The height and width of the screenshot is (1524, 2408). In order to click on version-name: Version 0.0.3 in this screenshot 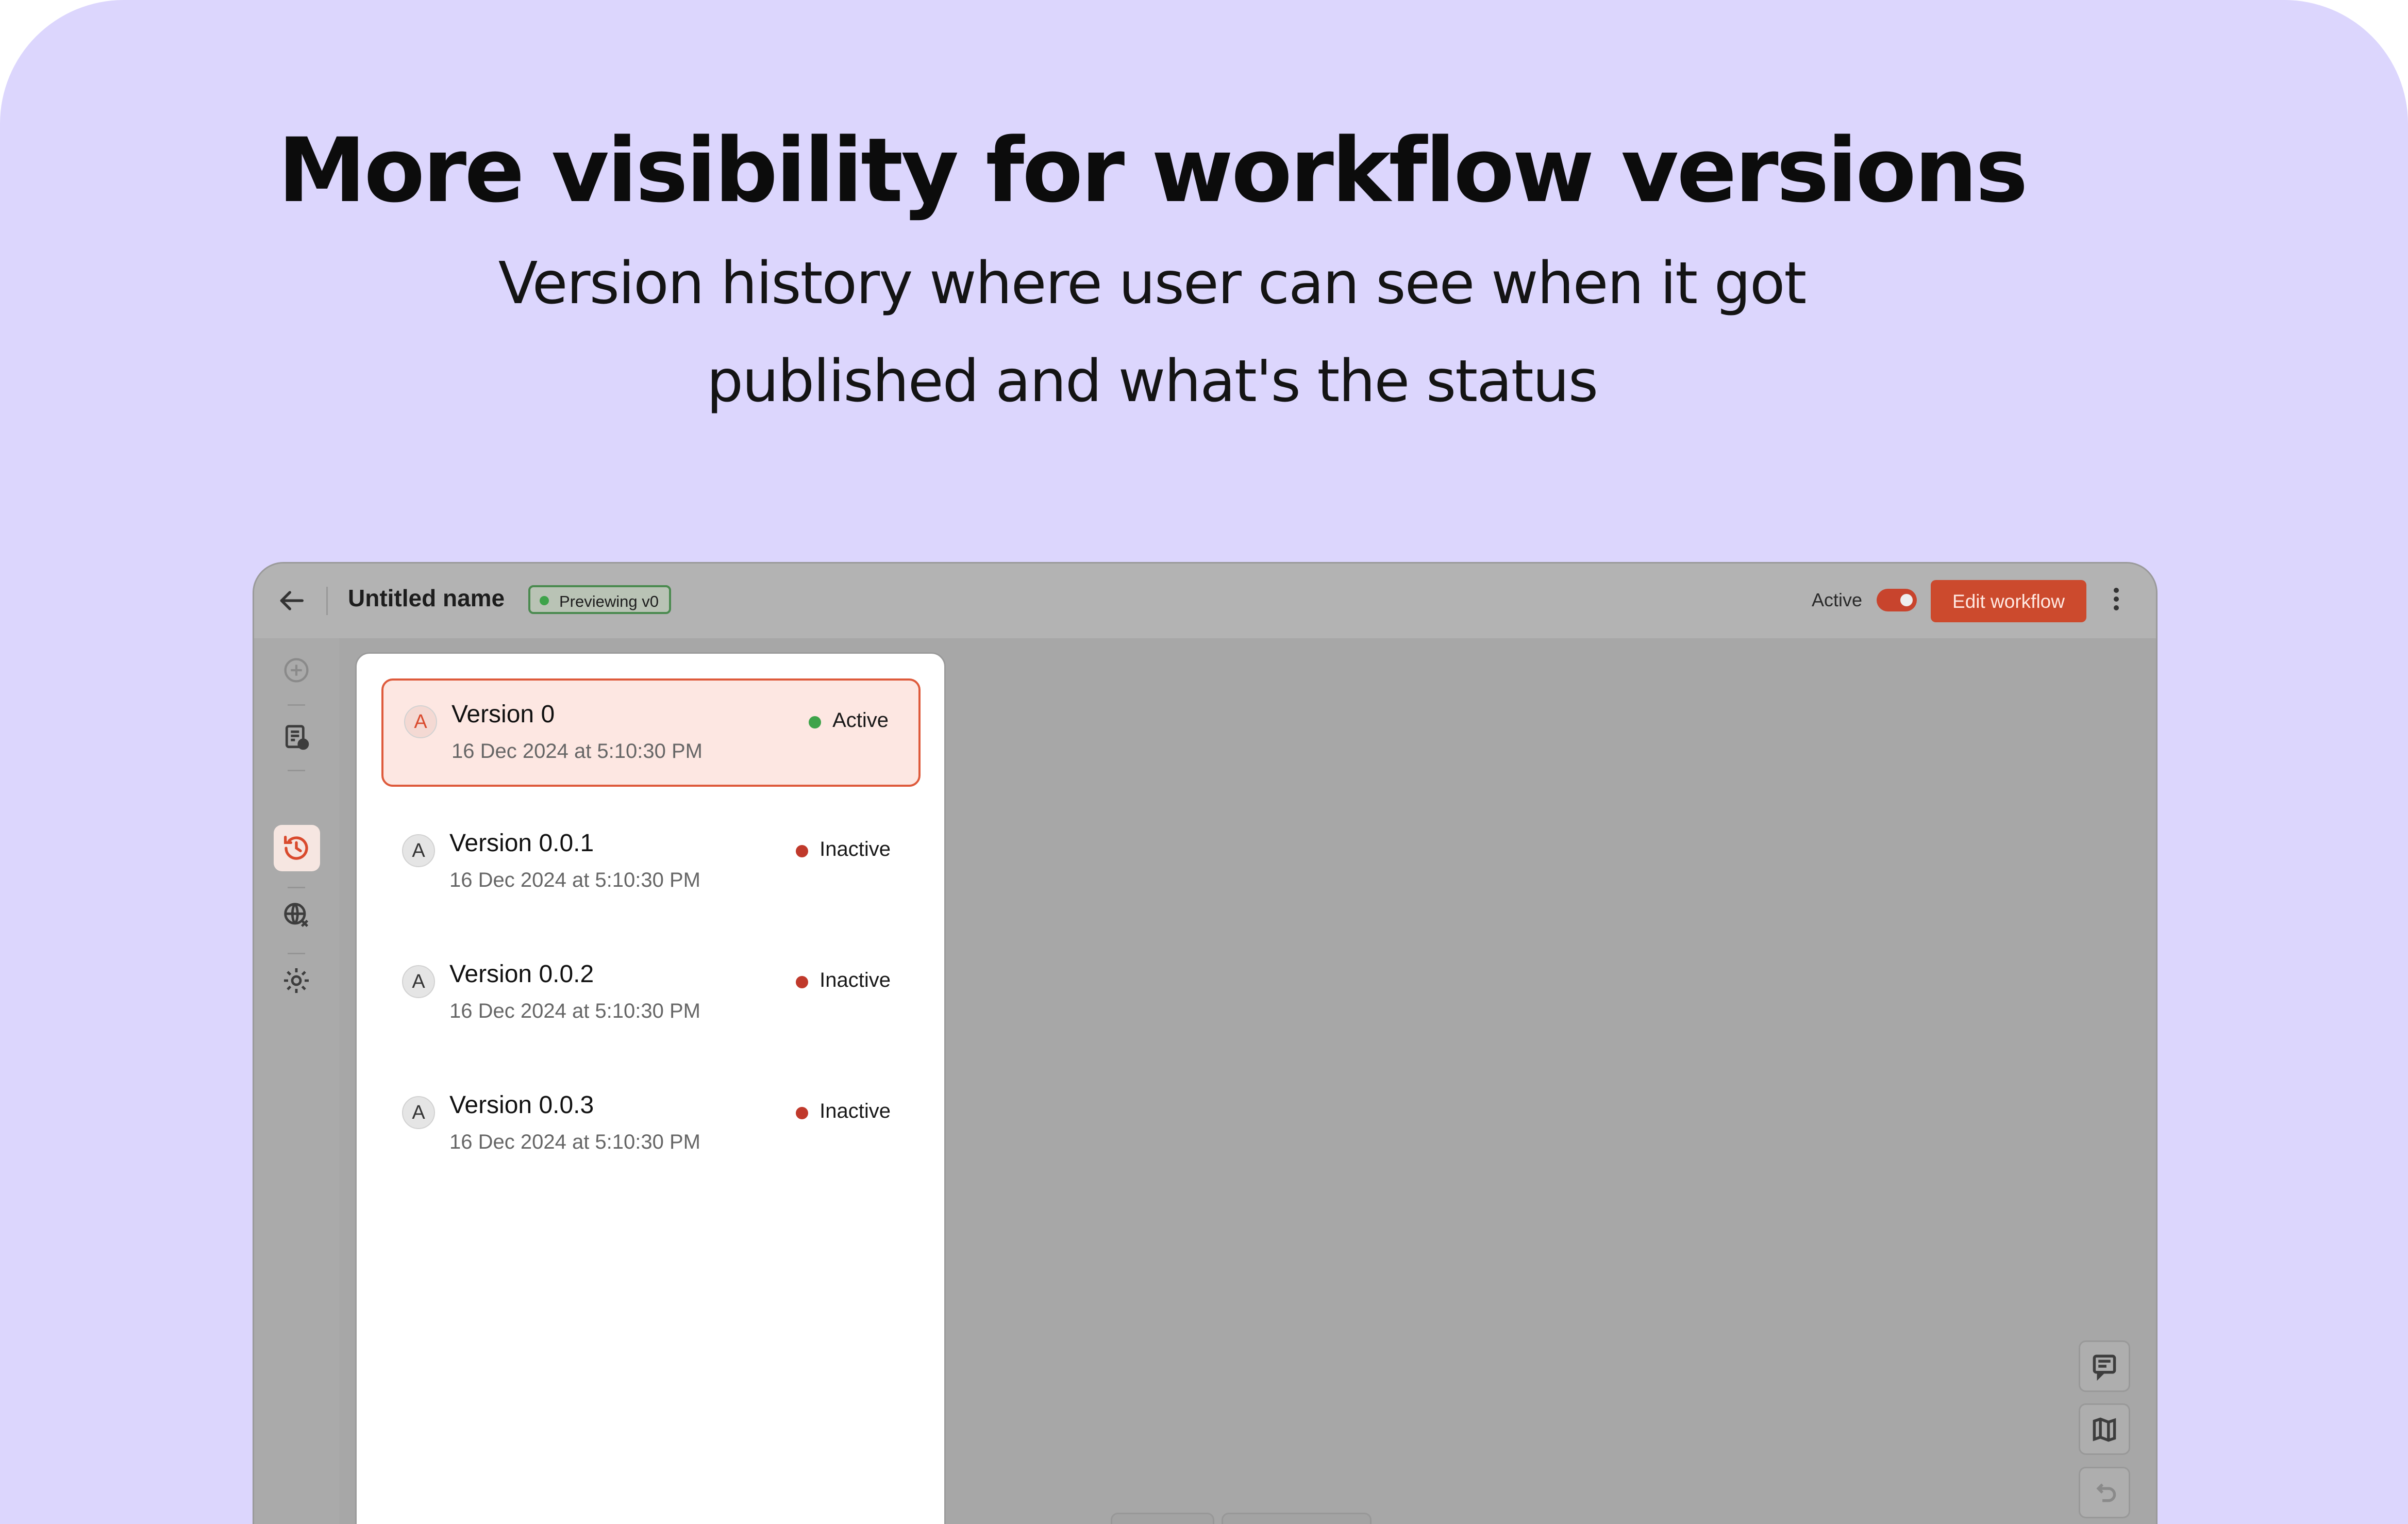, I will do `click(521, 1105)`.